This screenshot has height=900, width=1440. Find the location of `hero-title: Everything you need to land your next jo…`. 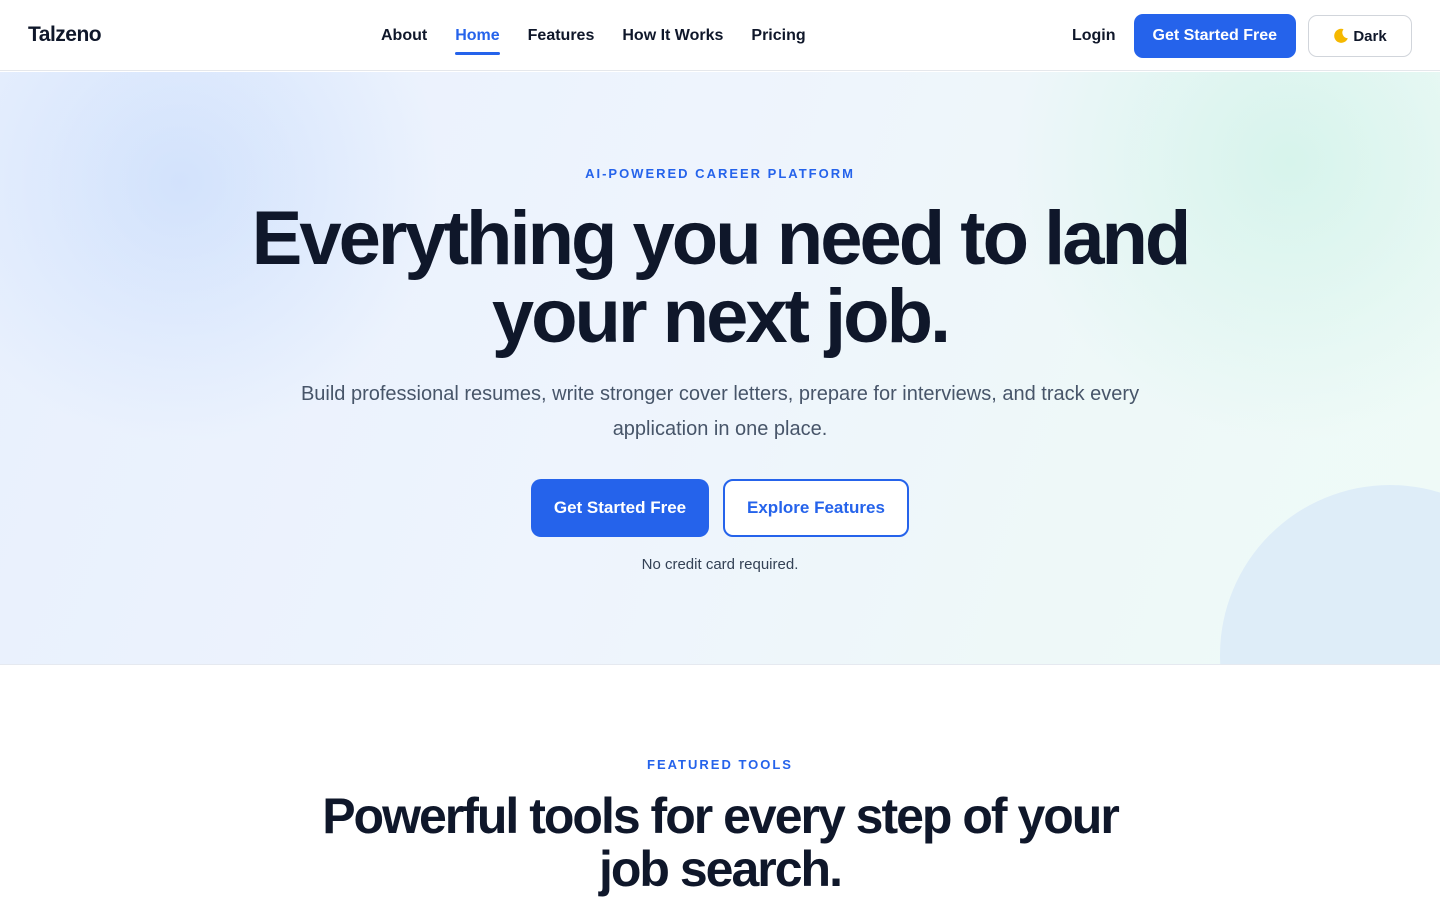

hero-title: Everything you need to land your next jo… is located at coordinates (721, 277).